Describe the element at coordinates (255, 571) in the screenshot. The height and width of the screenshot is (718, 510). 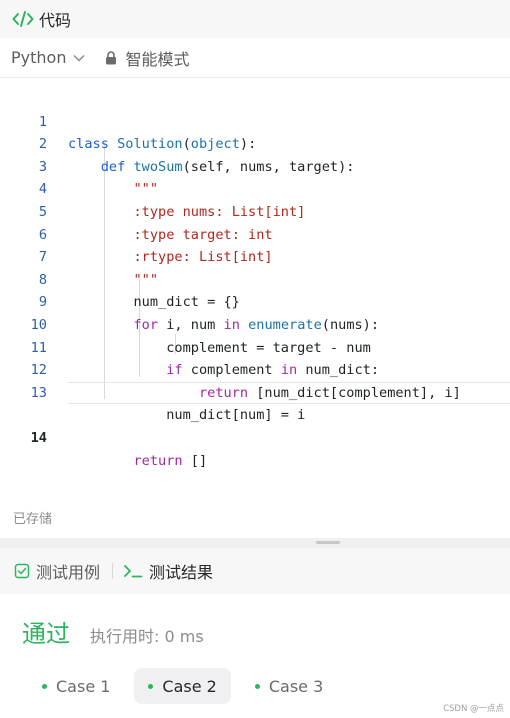
I see `result-tabbar: 测试用例 测试结果` at that location.